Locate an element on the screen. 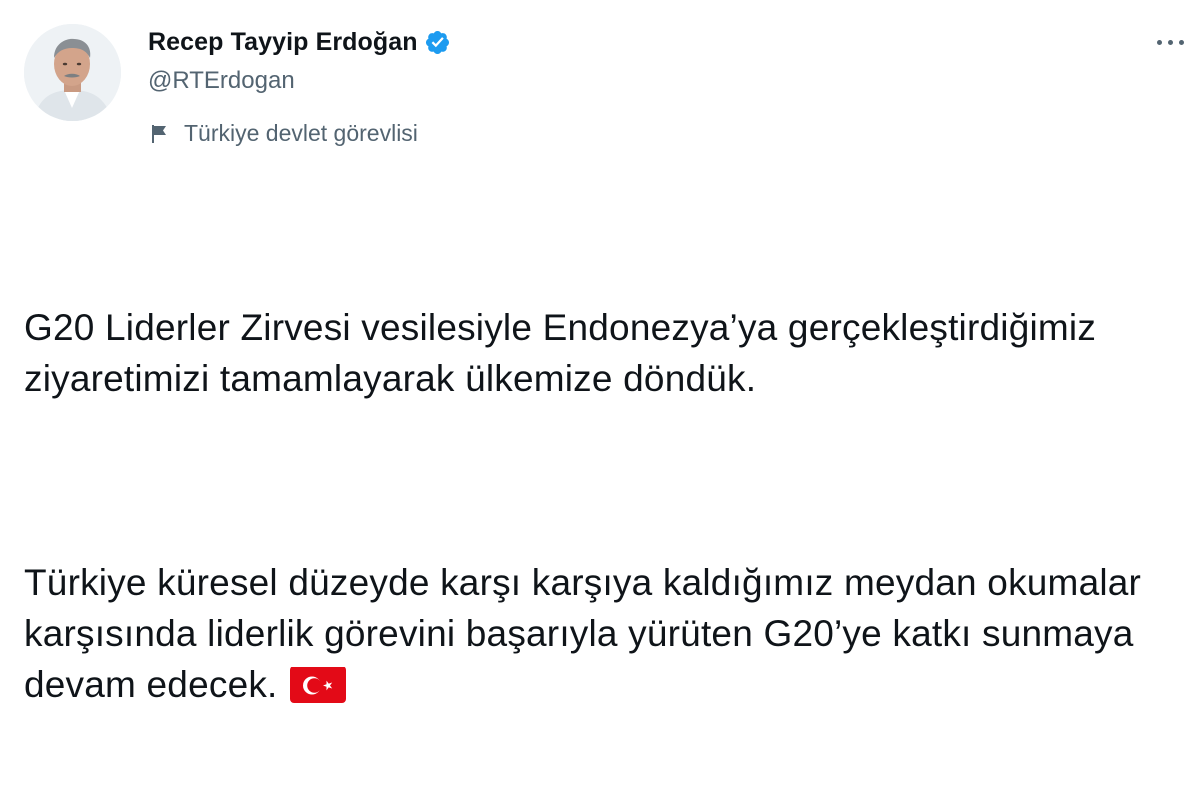  account-label: Türkiye devlet görevlisi is located at coordinates (283, 133).